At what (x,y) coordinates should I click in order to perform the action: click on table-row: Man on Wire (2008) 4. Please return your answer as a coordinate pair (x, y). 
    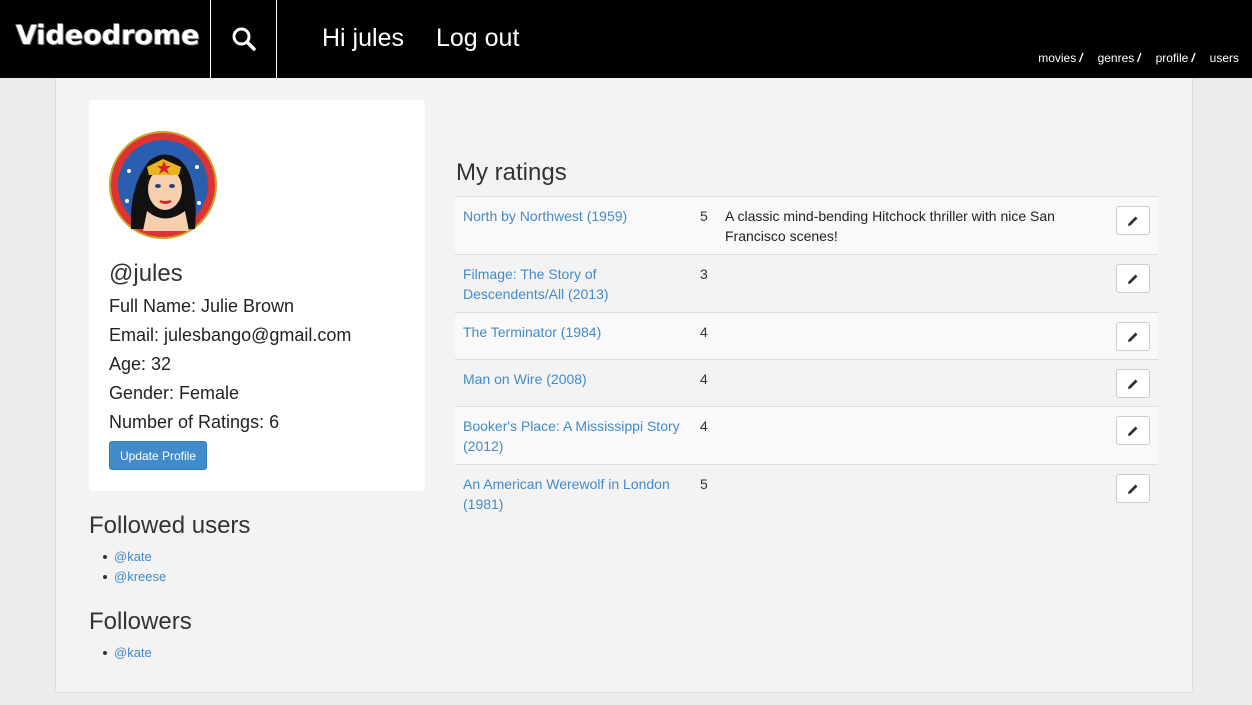
    Looking at the image, I should click on (806, 383).